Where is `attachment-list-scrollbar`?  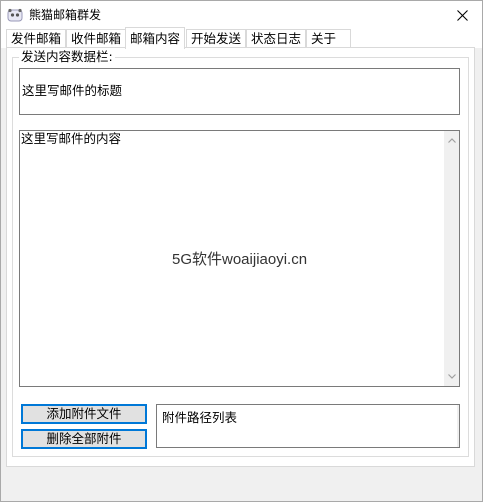
attachment-list-scrollbar is located at coordinates (458, 426).